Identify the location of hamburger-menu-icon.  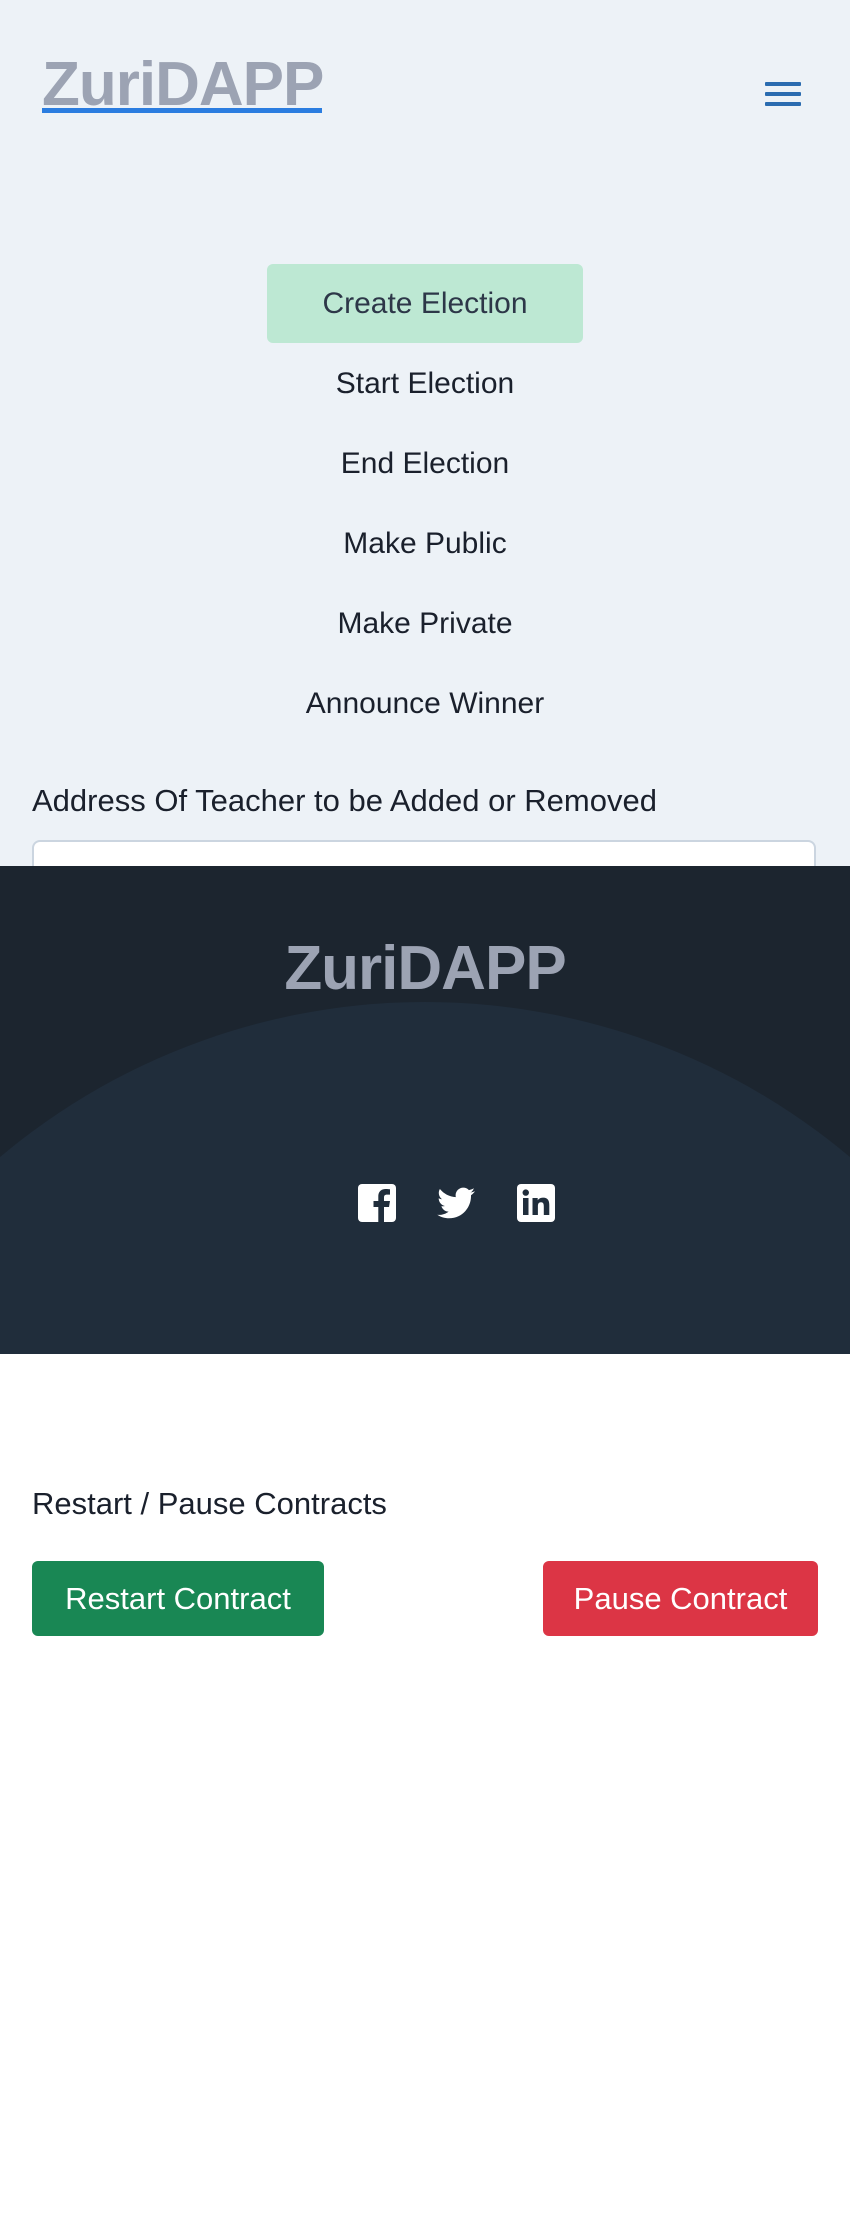
(783, 94).